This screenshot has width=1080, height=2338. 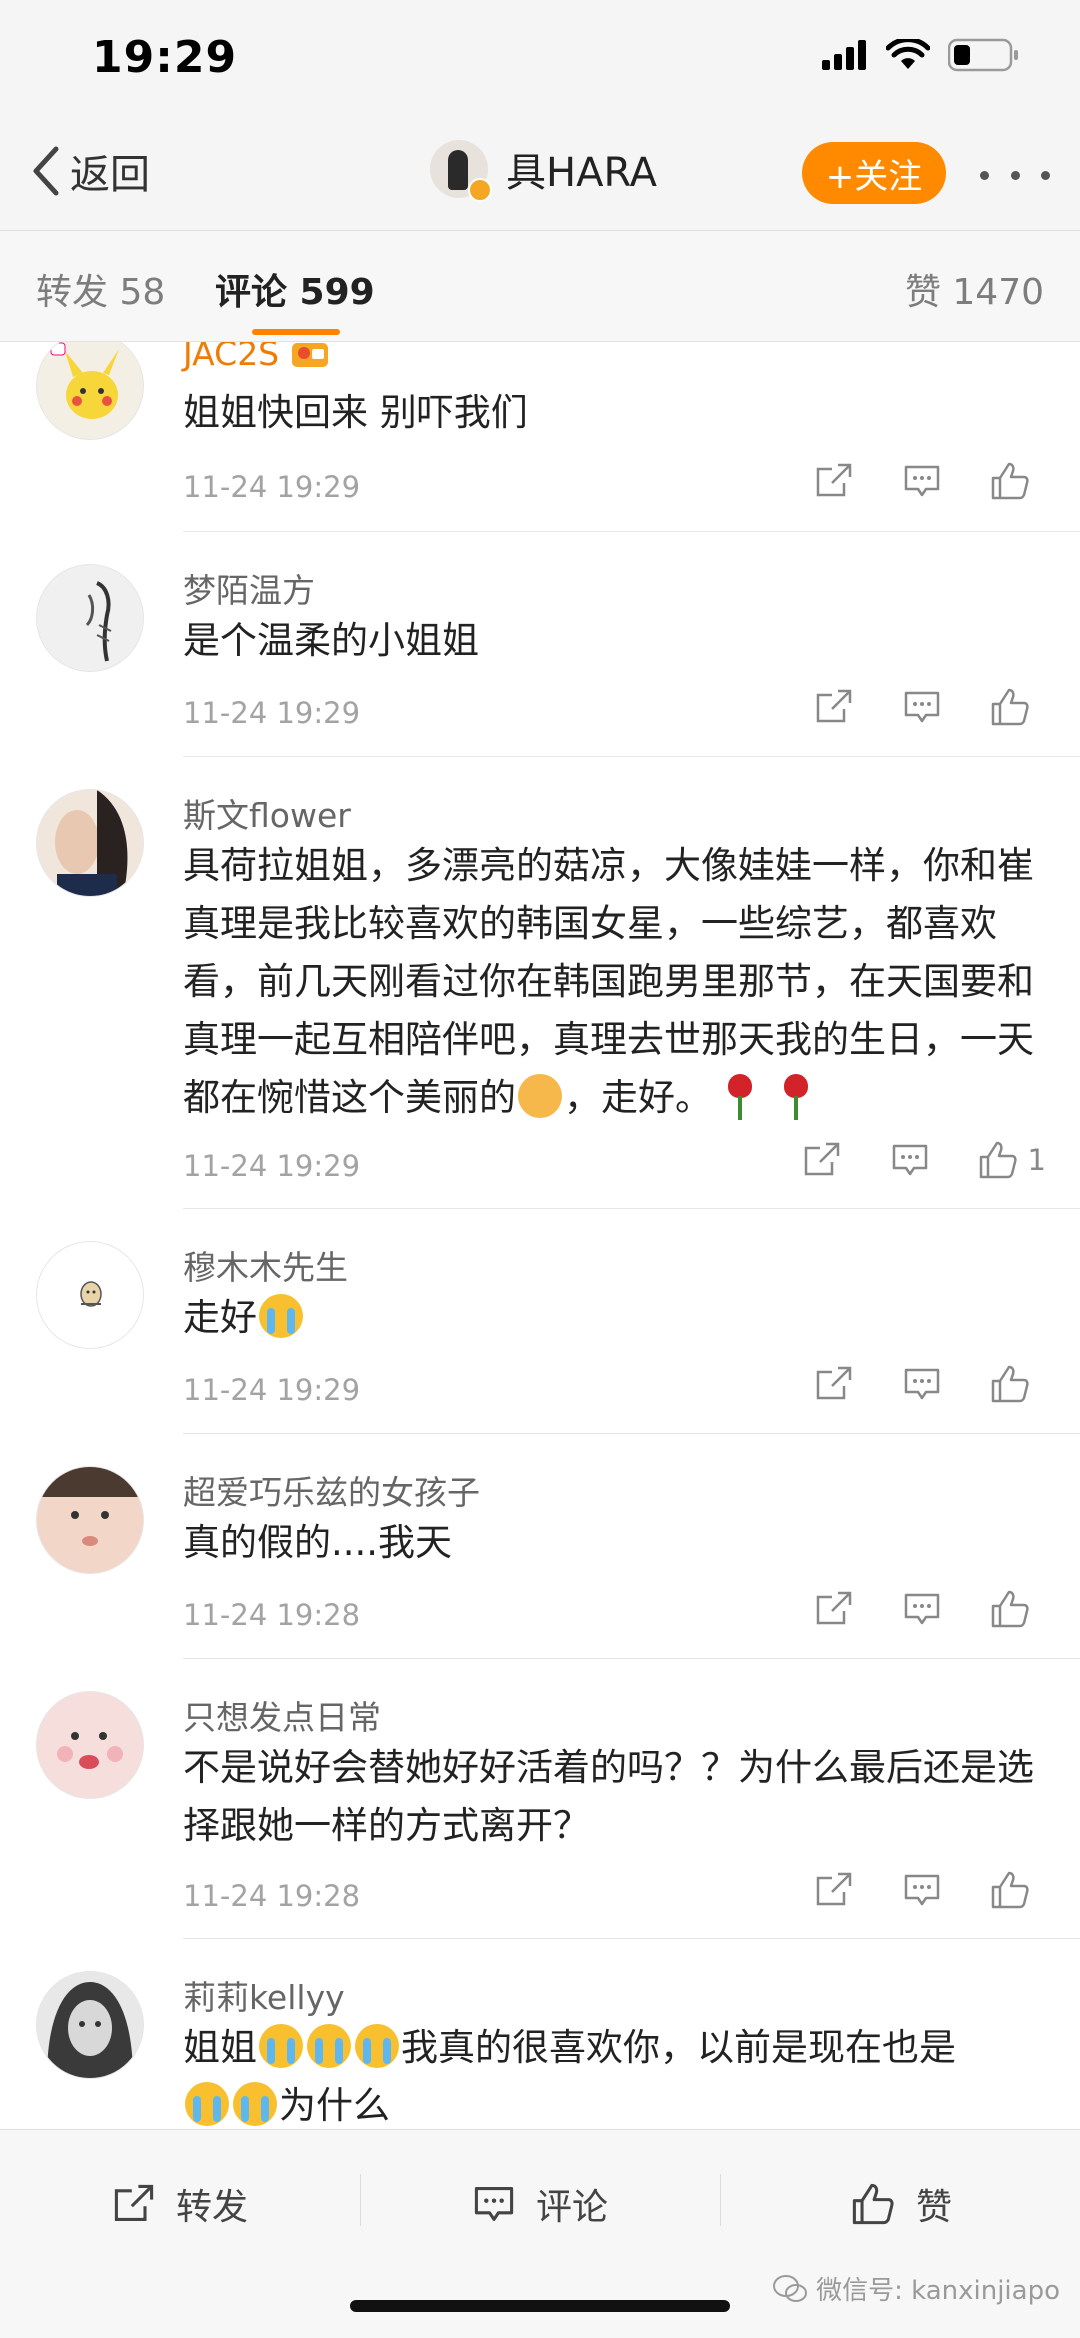 I want to click on sketch-avatar-icon, so click(x=98, y=621).